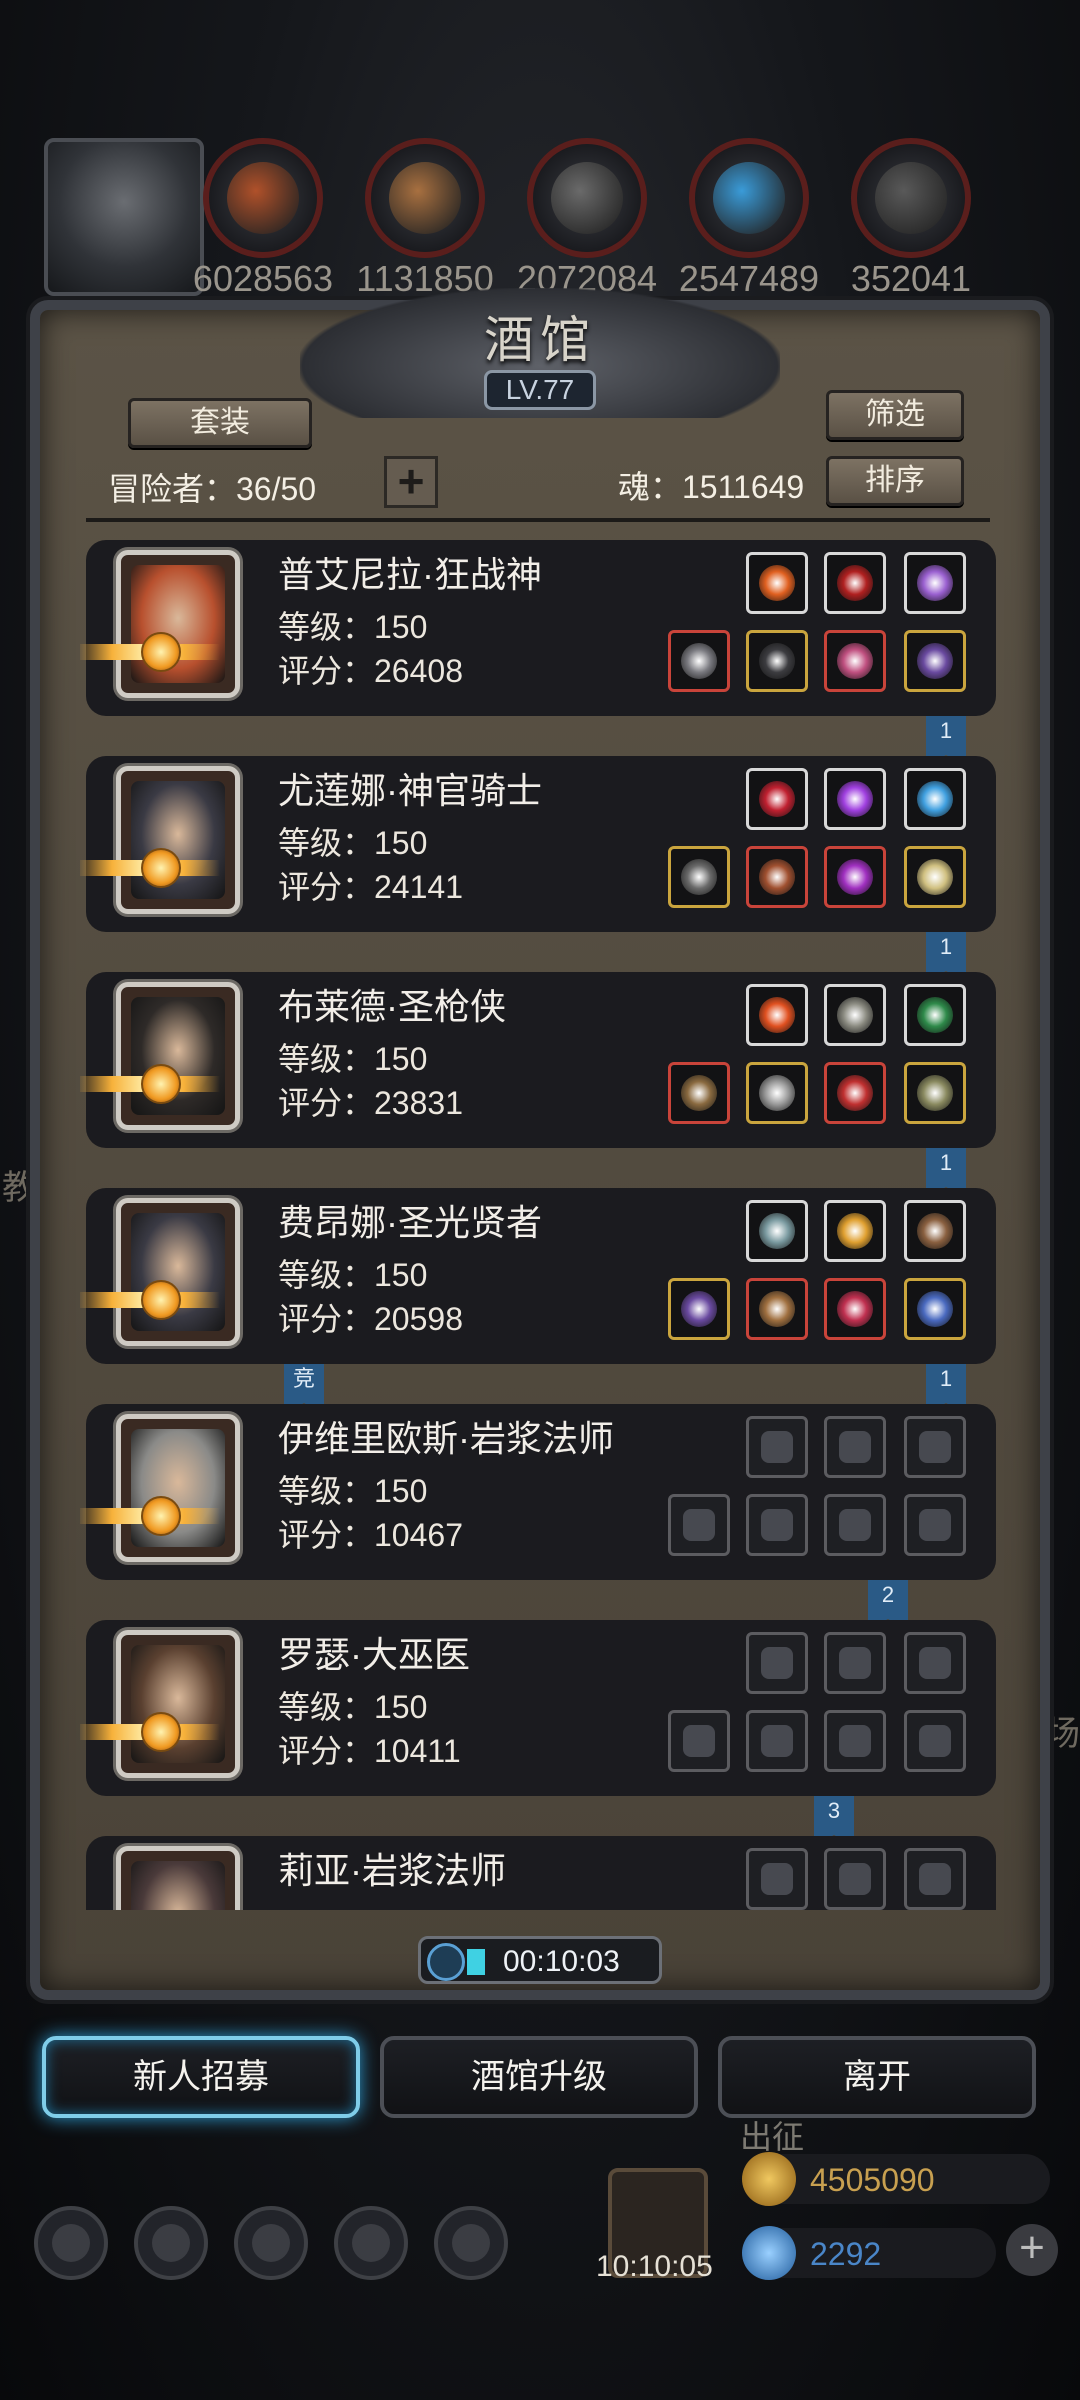 Image resolution: width=1080 pixels, height=2400 pixels. Describe the element at coordinates (539, 2077) in the screenshot. I see `upgrade-tavern-button: 酒馆升级` at that location.